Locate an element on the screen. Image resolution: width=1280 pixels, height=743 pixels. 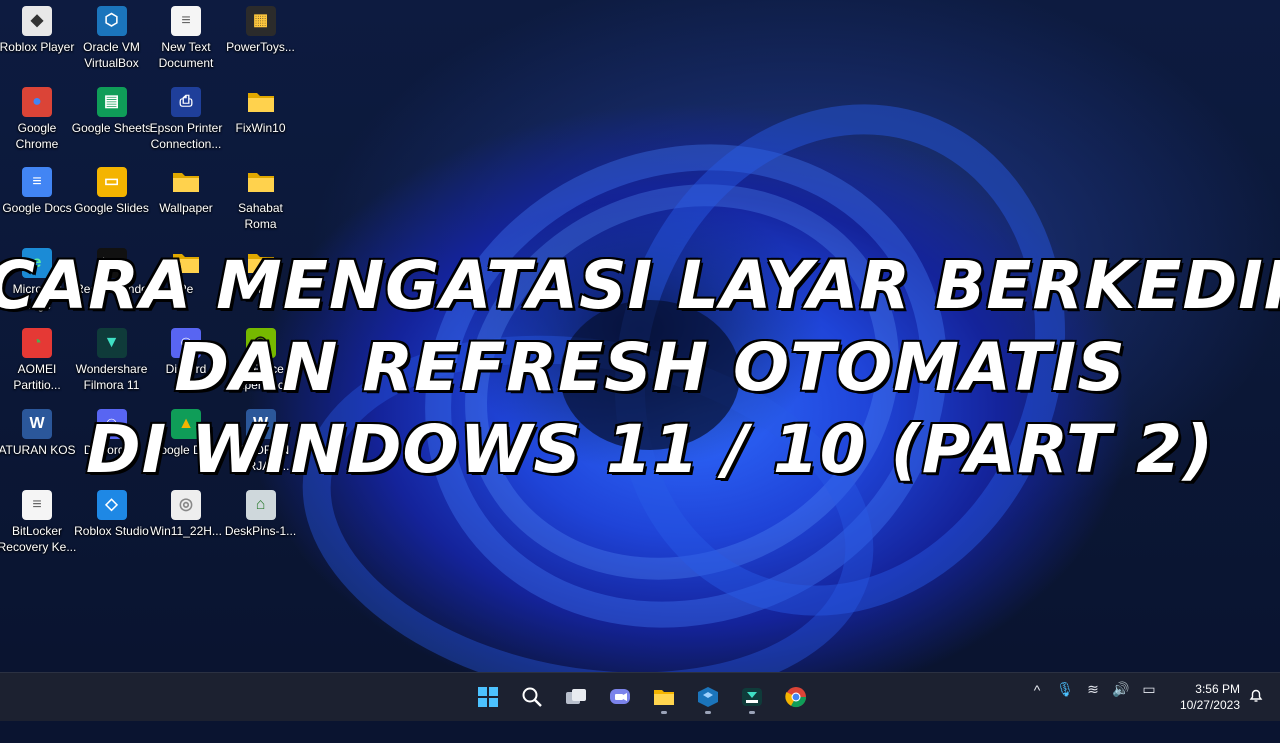
desktop-icon-google-docs: ≡ Google Docs is located at coordinates (37, 202).